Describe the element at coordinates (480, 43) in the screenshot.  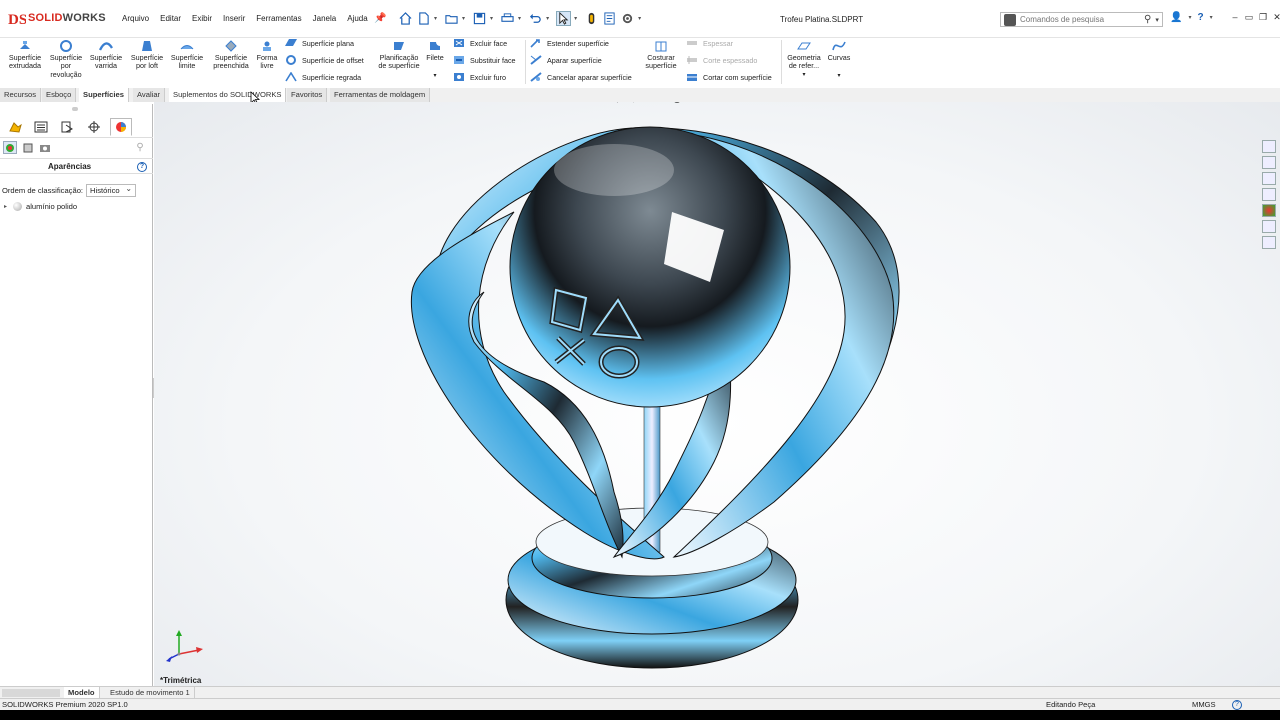
I see `delete-face-button: Excluir face` at that location.